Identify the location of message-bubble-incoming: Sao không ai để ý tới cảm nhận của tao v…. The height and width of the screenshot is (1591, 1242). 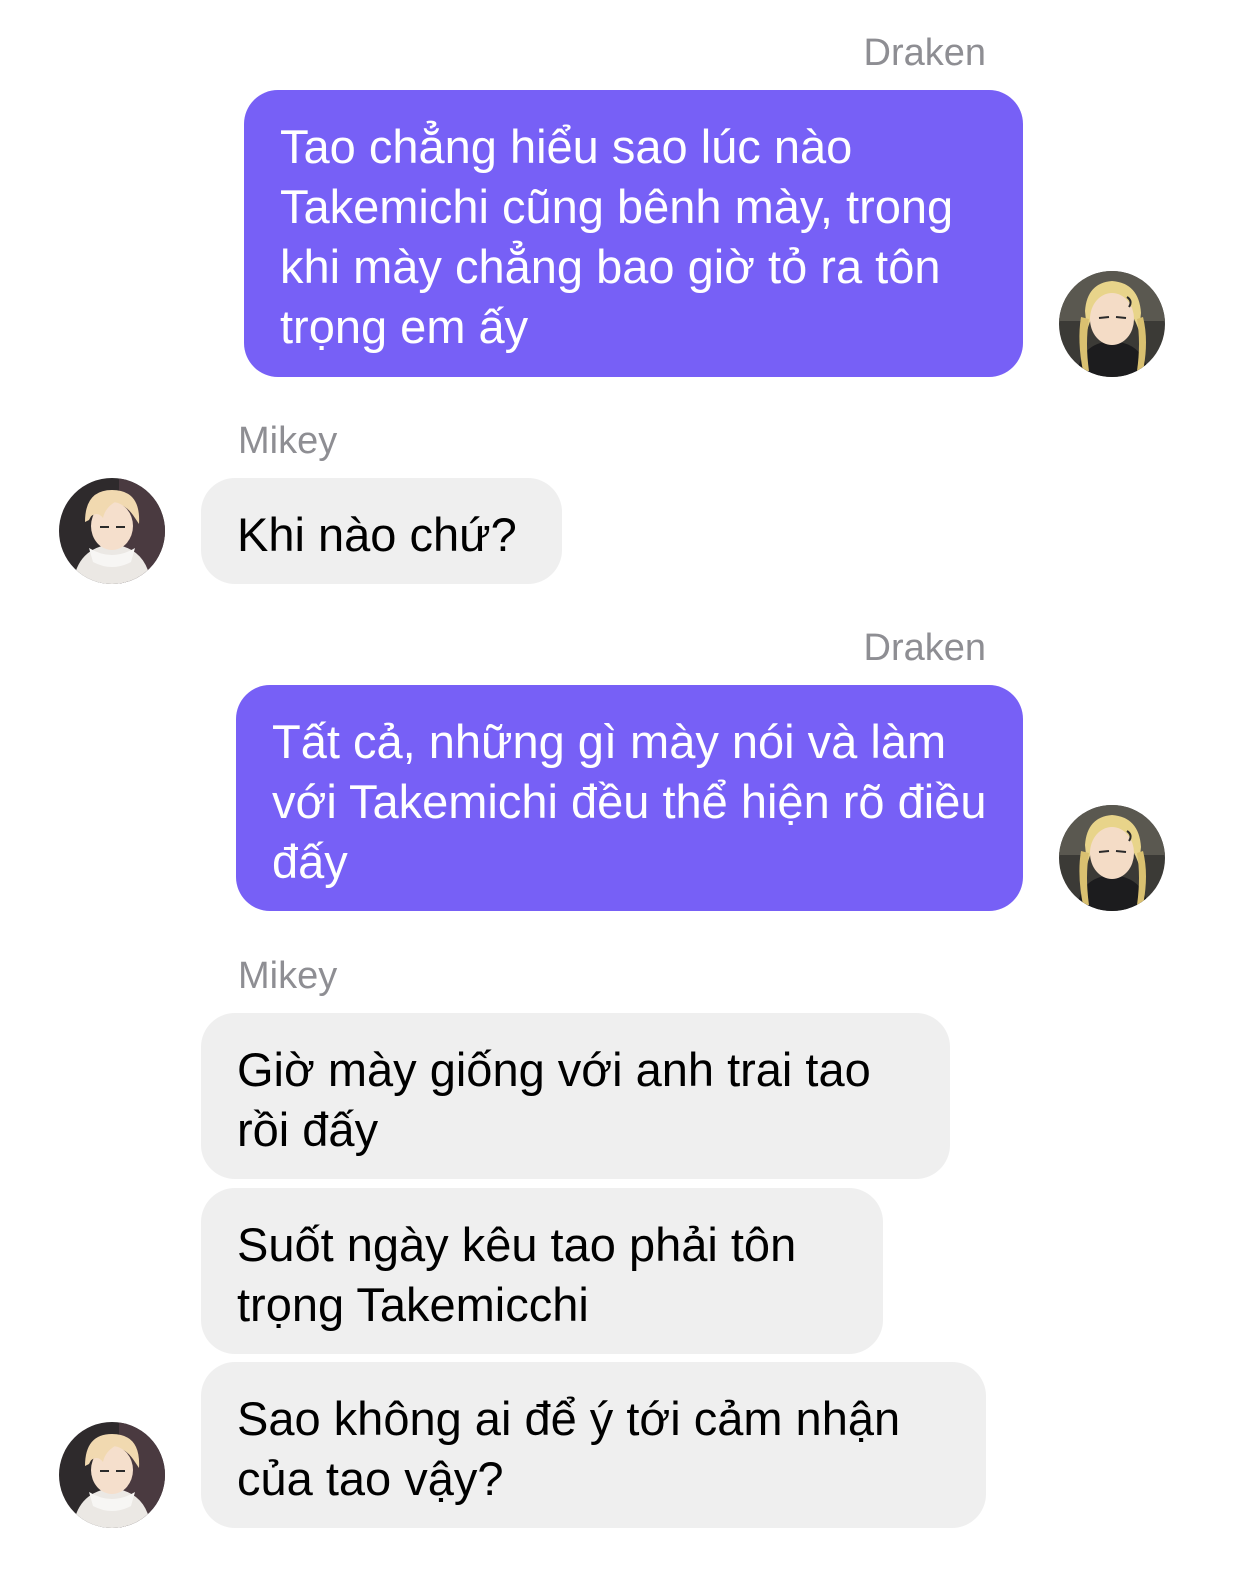
(593, 1445).